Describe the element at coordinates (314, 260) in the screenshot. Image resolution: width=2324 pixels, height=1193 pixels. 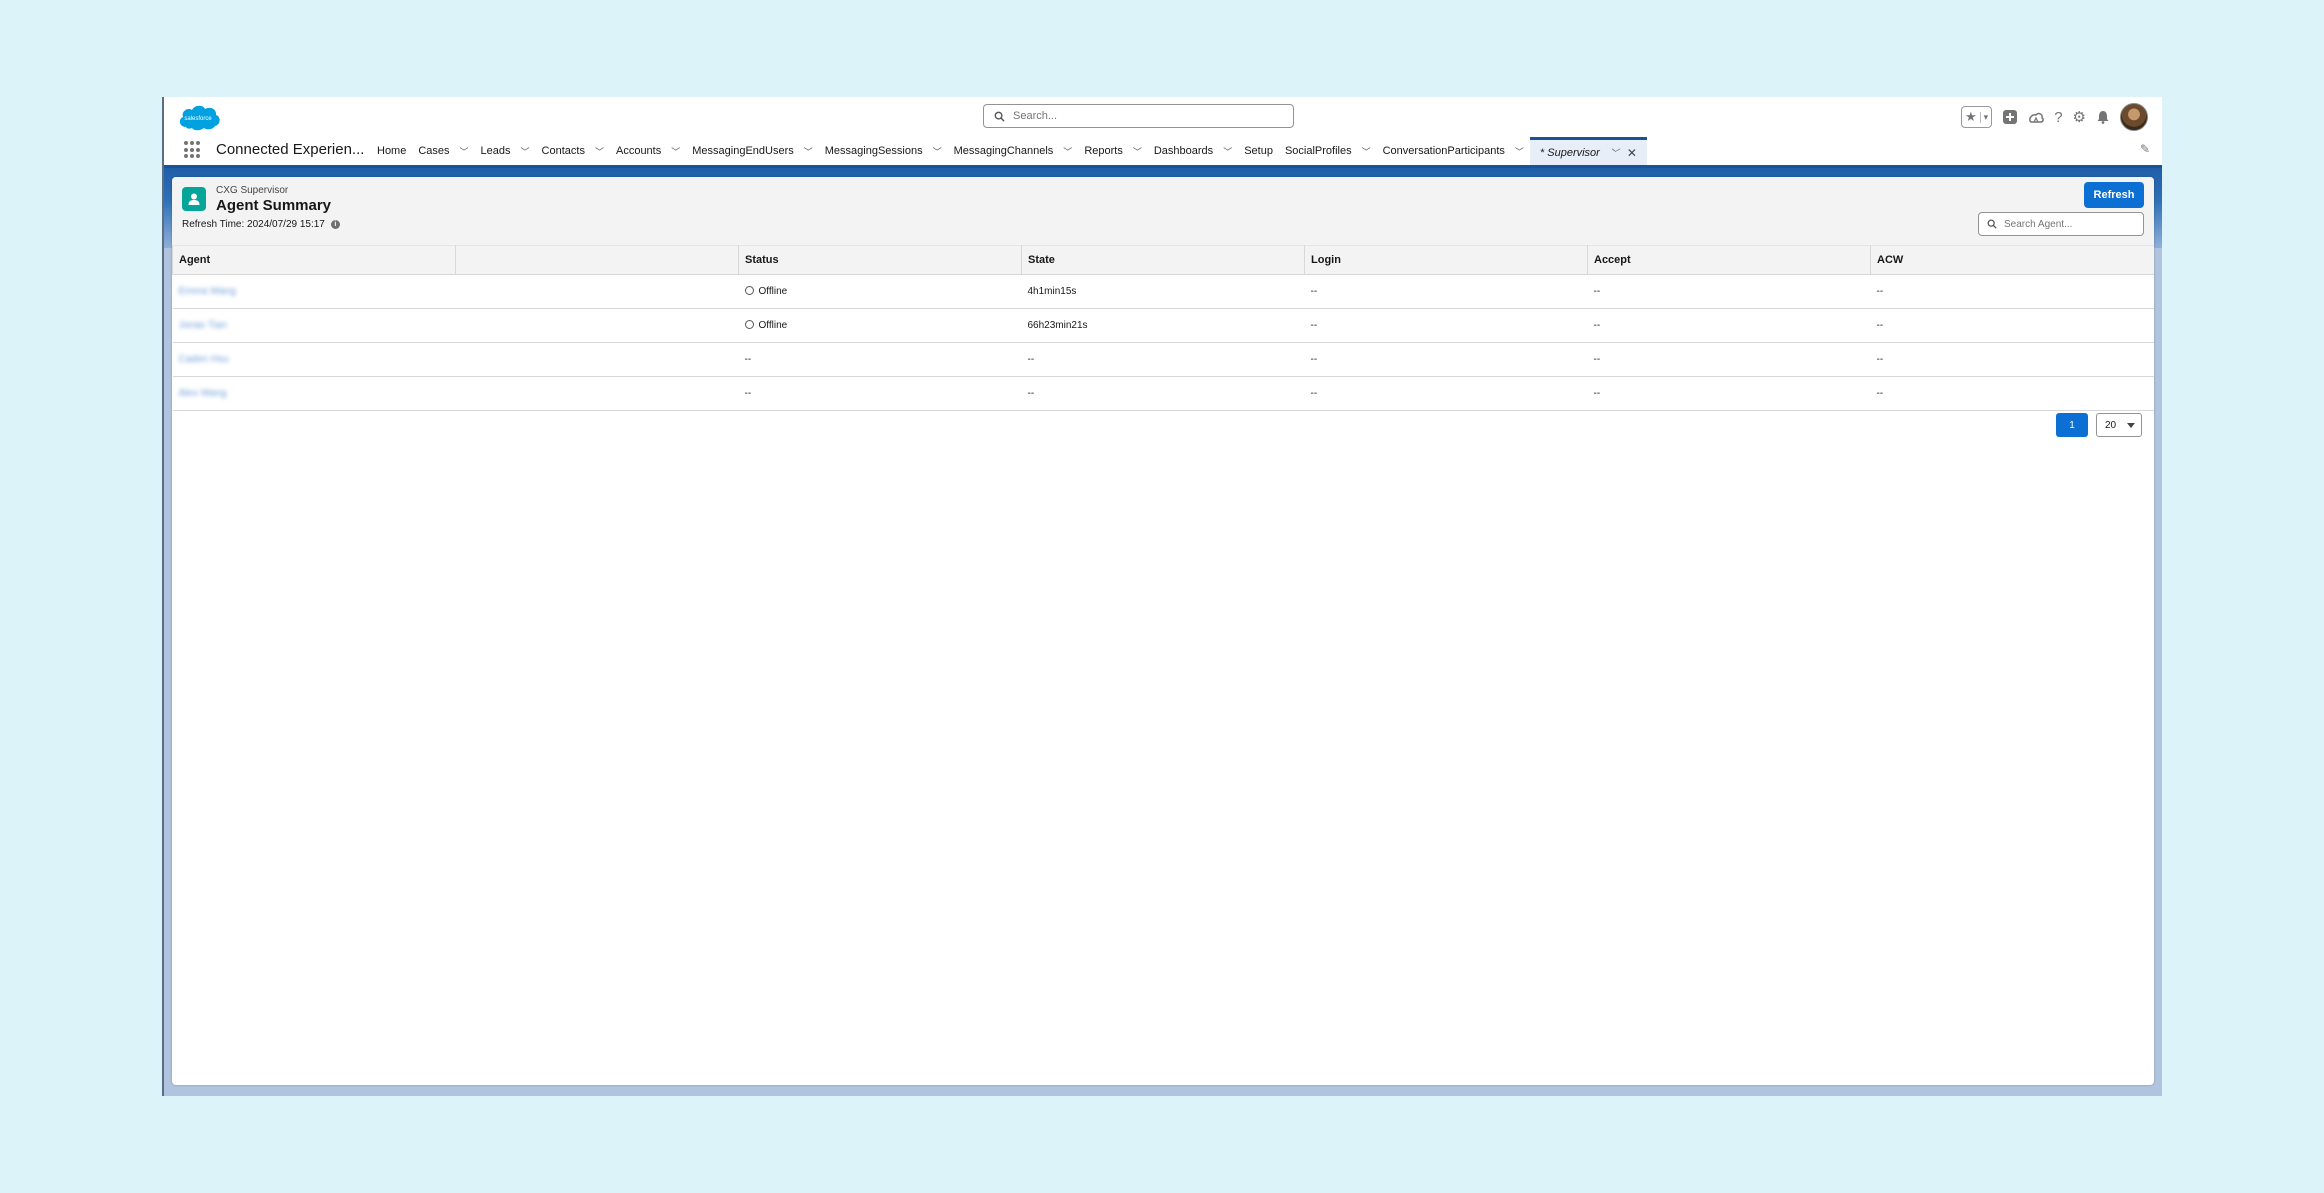
I see `column-header-agent: Agent` at that location.